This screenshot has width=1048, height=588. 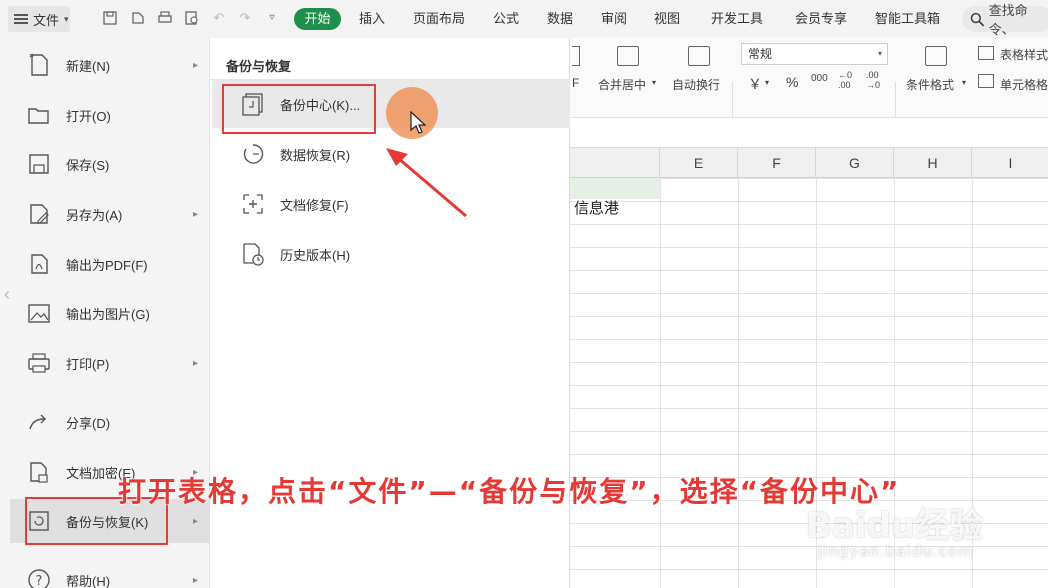 What do you see at coordinates (391, 254) in the screenshot?
I see `submenu-item-history-version: 历史版本(H)` at bounding box center [391, 254].